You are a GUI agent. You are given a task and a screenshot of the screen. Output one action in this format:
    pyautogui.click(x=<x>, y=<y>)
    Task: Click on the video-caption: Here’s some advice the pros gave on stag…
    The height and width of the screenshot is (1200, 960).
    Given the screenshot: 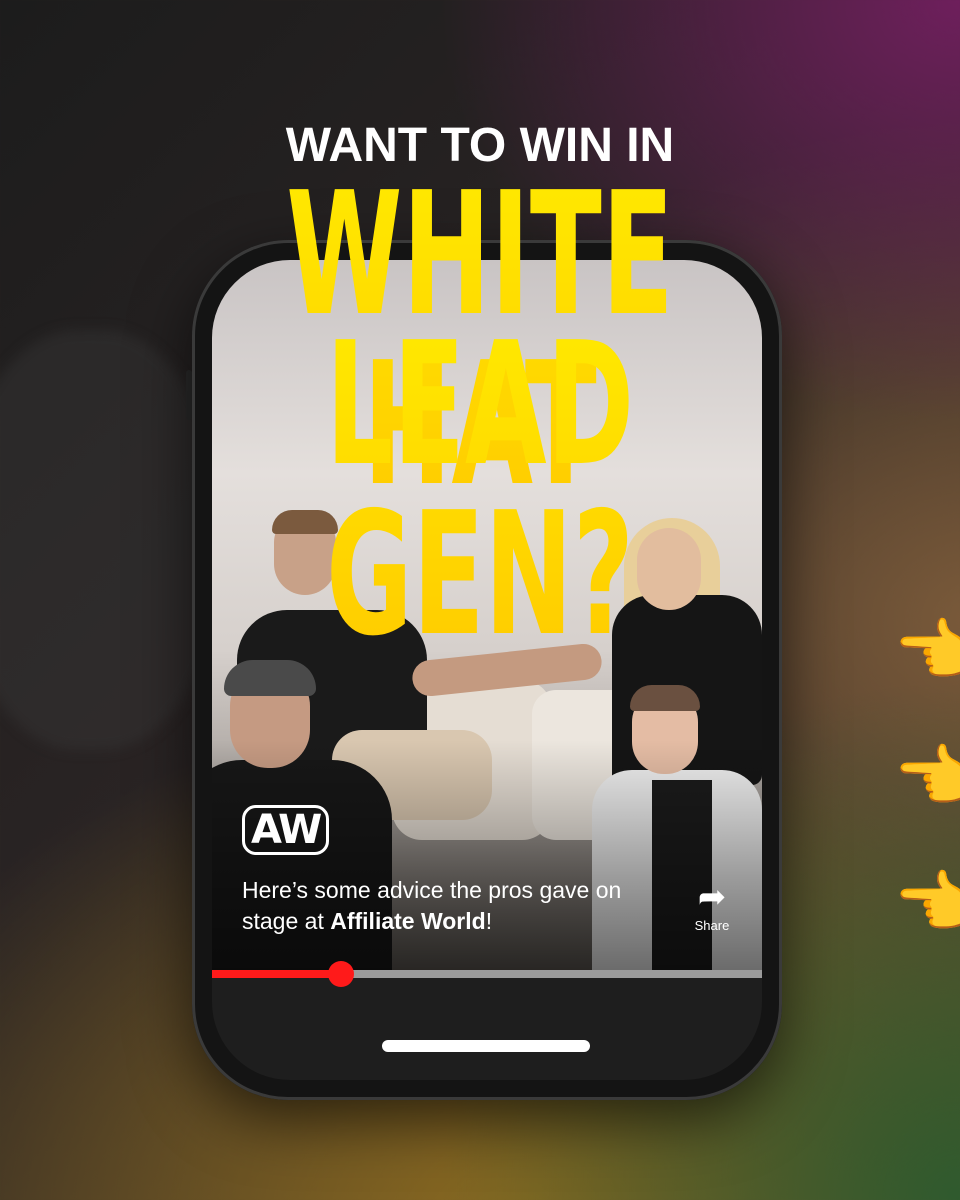 What is the action you would take?
    pyautogui.click(x=452, y=906)
    